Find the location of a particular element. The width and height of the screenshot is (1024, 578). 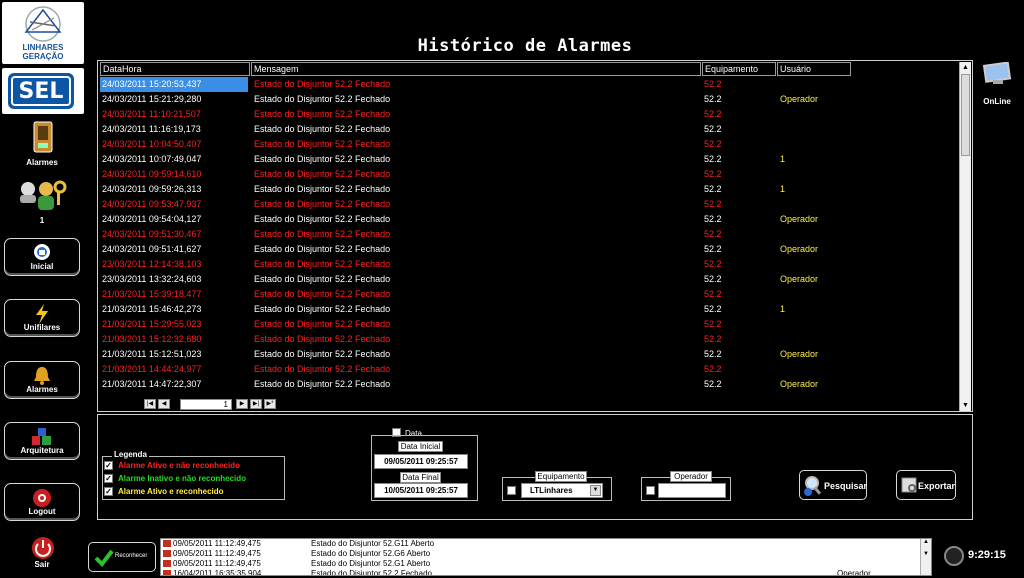

legend-label-active-ack: Alarme Ativo e reconhecido is located at coordinates (171, 491).